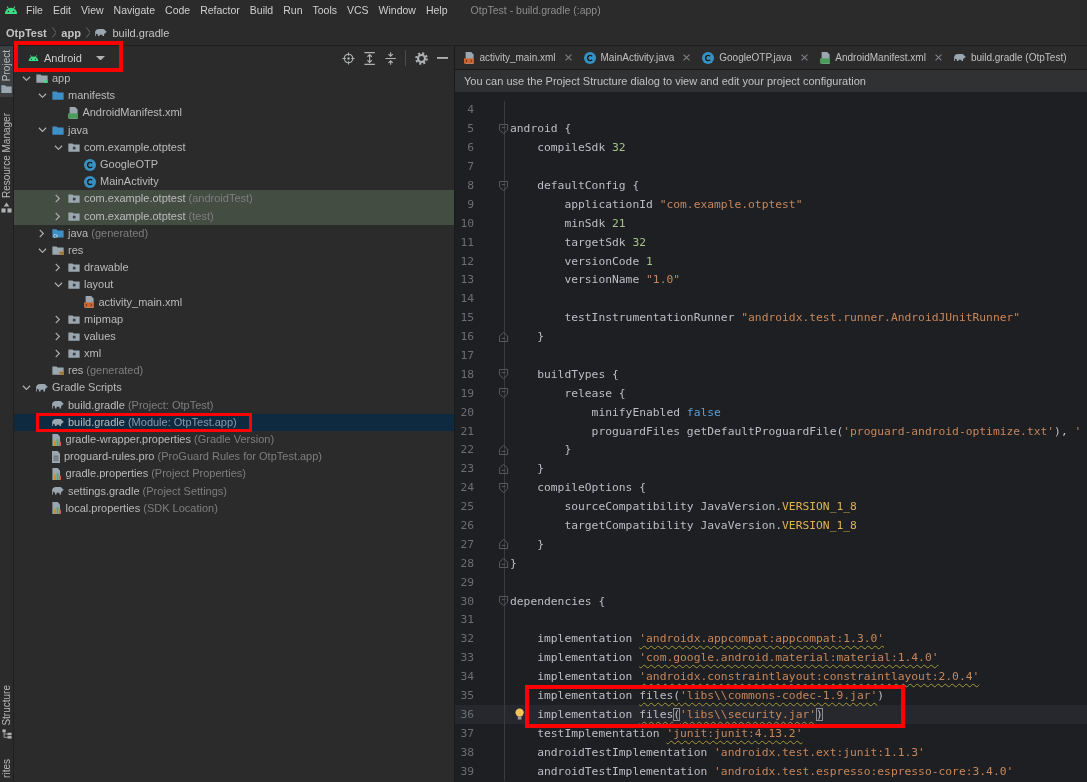  What do you see at coordinates (57, 473) in the screenshot?
I see `chart-file-icon` at bounding box center [57, 473].